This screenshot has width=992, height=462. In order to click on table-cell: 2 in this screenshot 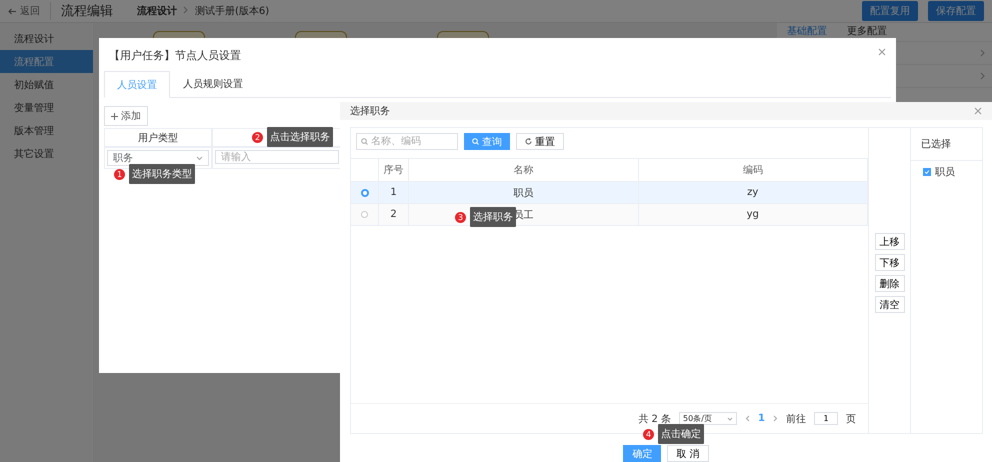, I will do `click(393, 214)`.